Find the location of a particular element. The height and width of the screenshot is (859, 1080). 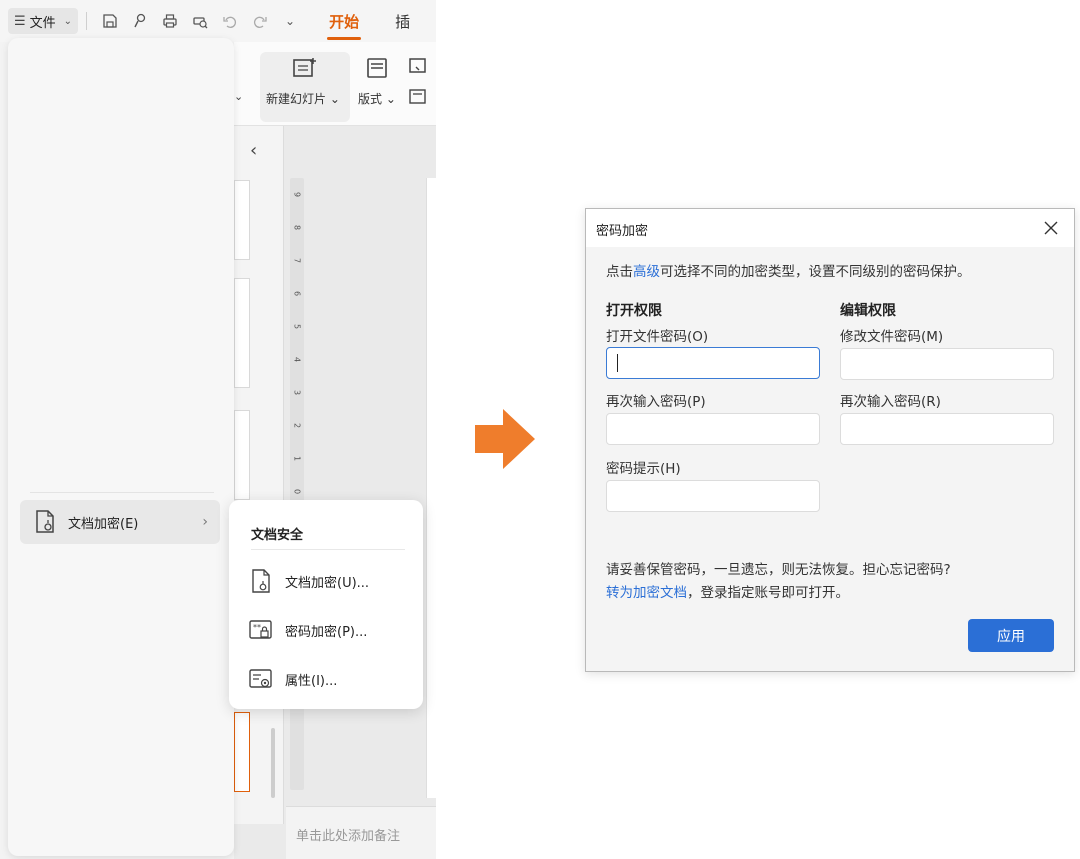

hamburger-icon: ☰ is located at coordinates (20, 21).